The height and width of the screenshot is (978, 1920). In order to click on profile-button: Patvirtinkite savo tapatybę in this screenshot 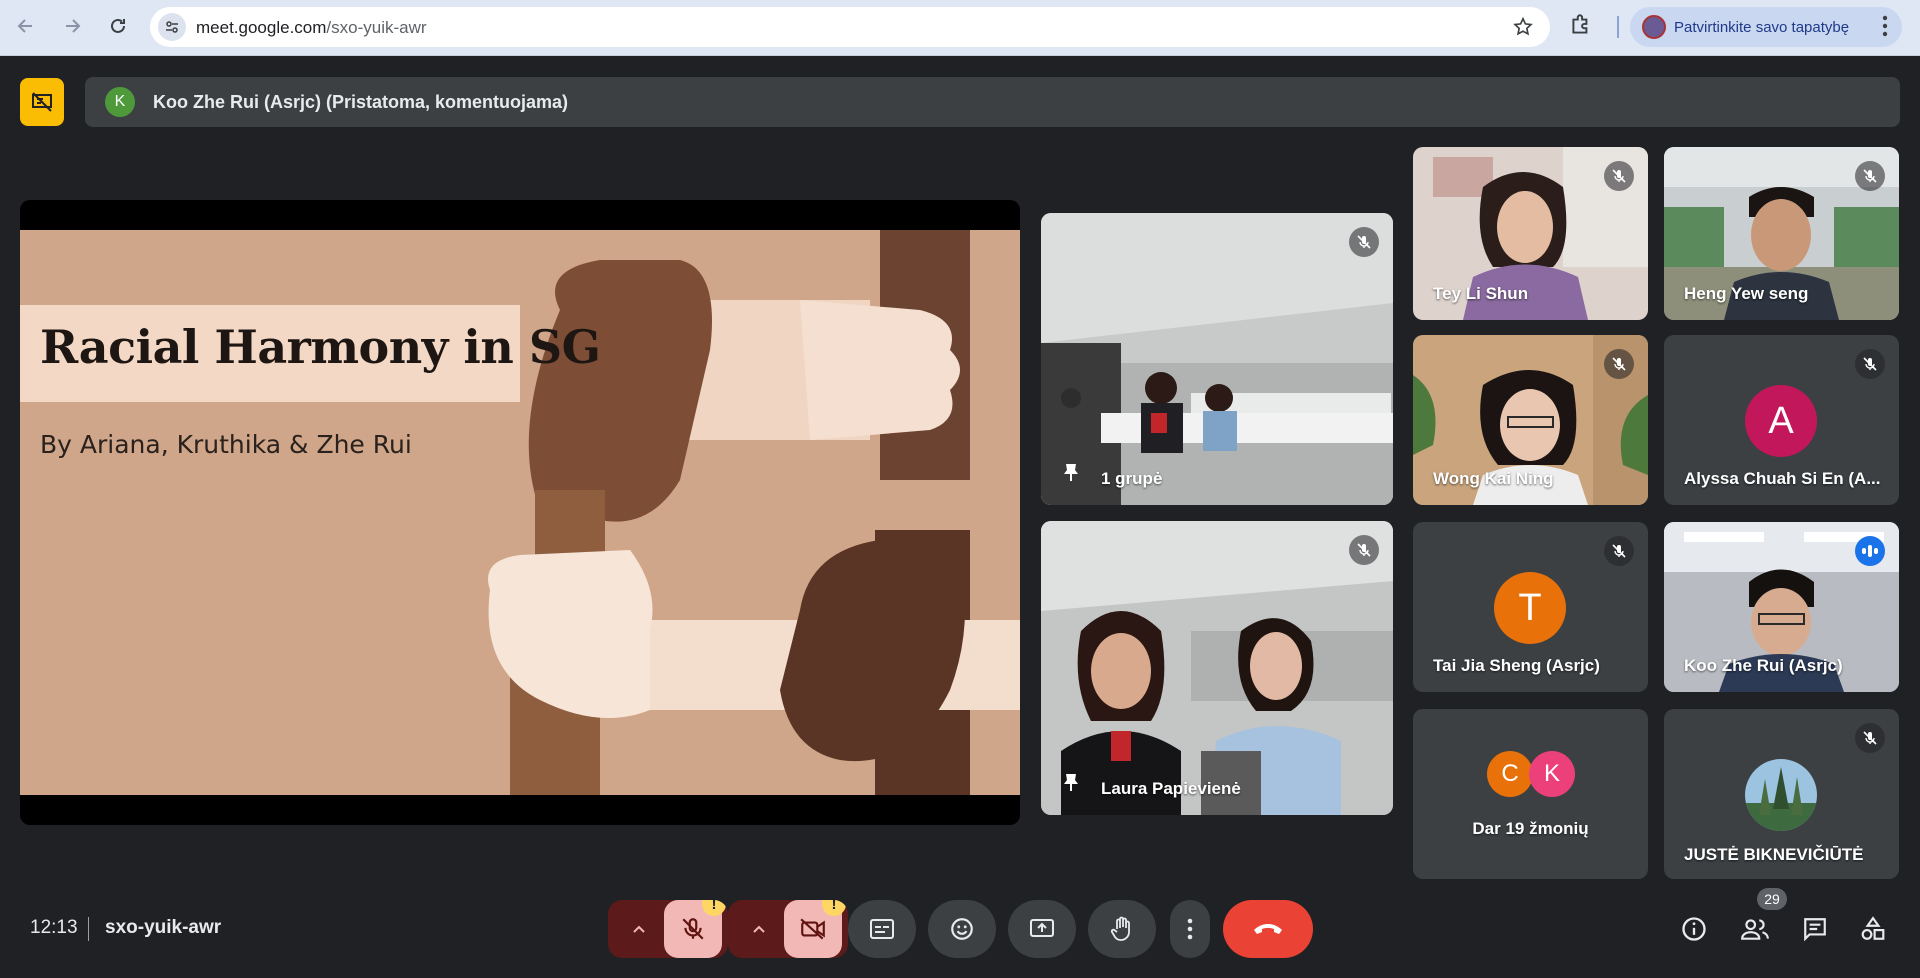, I will do `click(1766, 27)`.